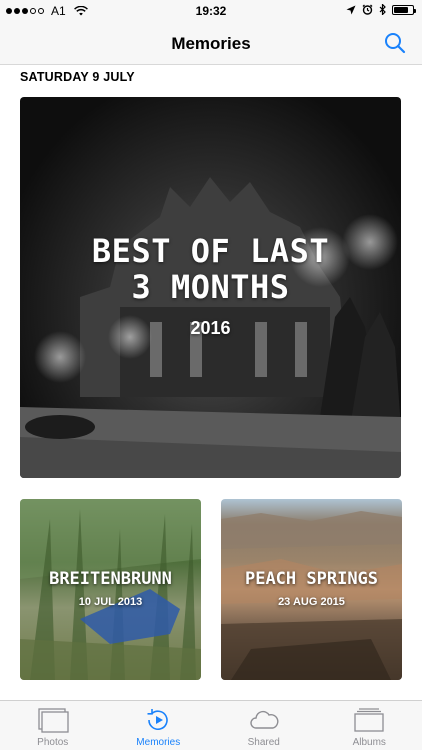 The height and width of the screenshot is (750, 422). I want to click on alarm-icon, so click(367, 9).